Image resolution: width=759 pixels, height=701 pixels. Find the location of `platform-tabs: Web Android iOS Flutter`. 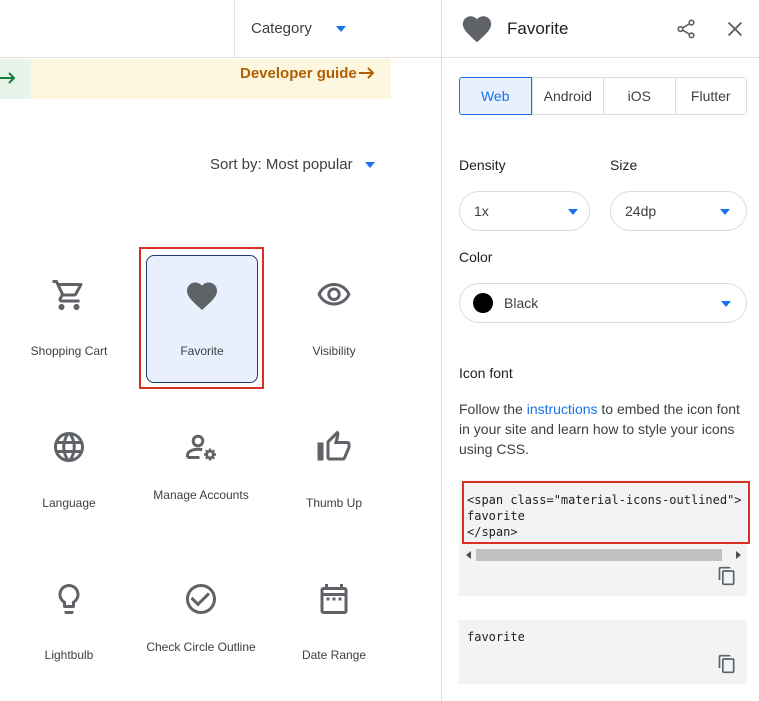

platform-tabs: Web Android iOS Flutter is located at coordinates (603, 96).